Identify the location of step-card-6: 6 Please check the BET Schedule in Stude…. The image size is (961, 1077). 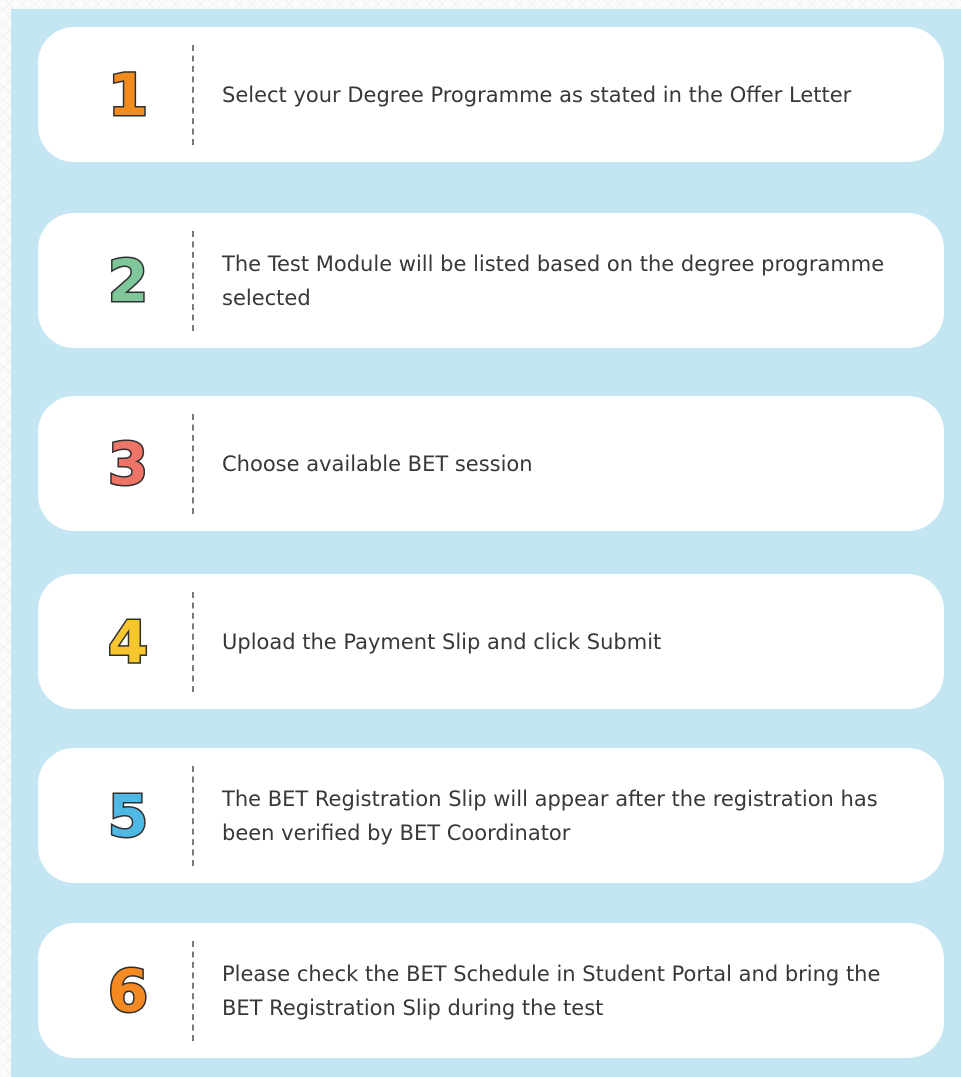
(491, 990).